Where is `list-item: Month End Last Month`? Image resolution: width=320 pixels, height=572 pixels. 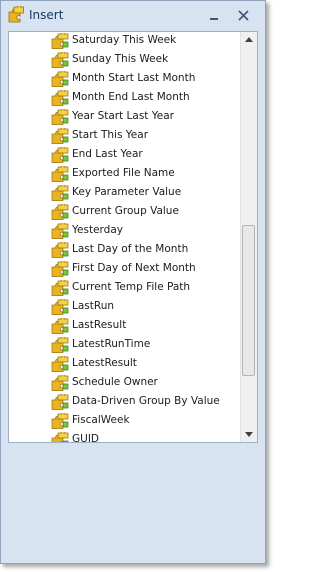
list-item: Month End Last Month is located at coordinates (146, 98).